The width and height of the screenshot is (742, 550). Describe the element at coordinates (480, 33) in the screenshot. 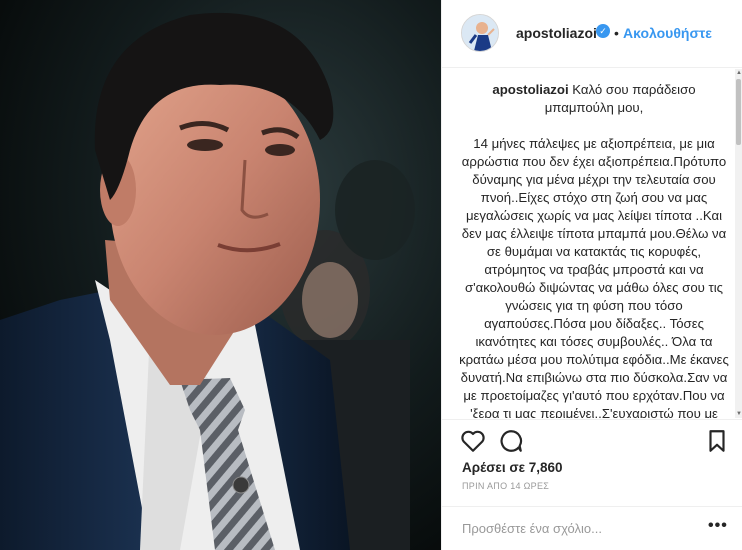

I see `avatar-icon` at that location.